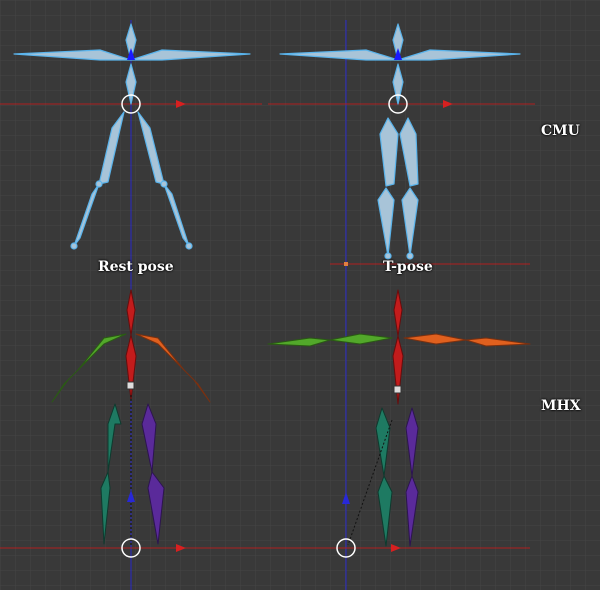 The height and width of the screenshot is (590, 600). What do you see at coordinates (560, 131) in the screenshot?
I see `cmu-label: CMU` at bounding box center [560, 131].